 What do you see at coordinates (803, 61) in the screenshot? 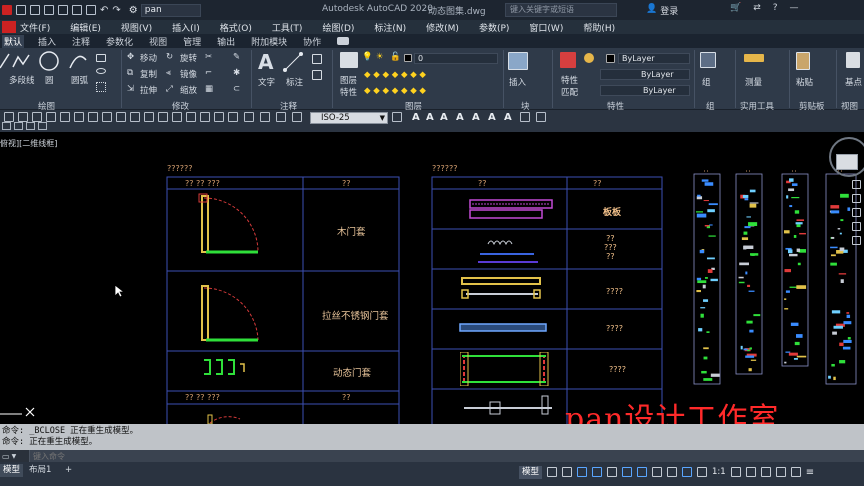
I see `paste-icon` at bounding box center [803, 61].